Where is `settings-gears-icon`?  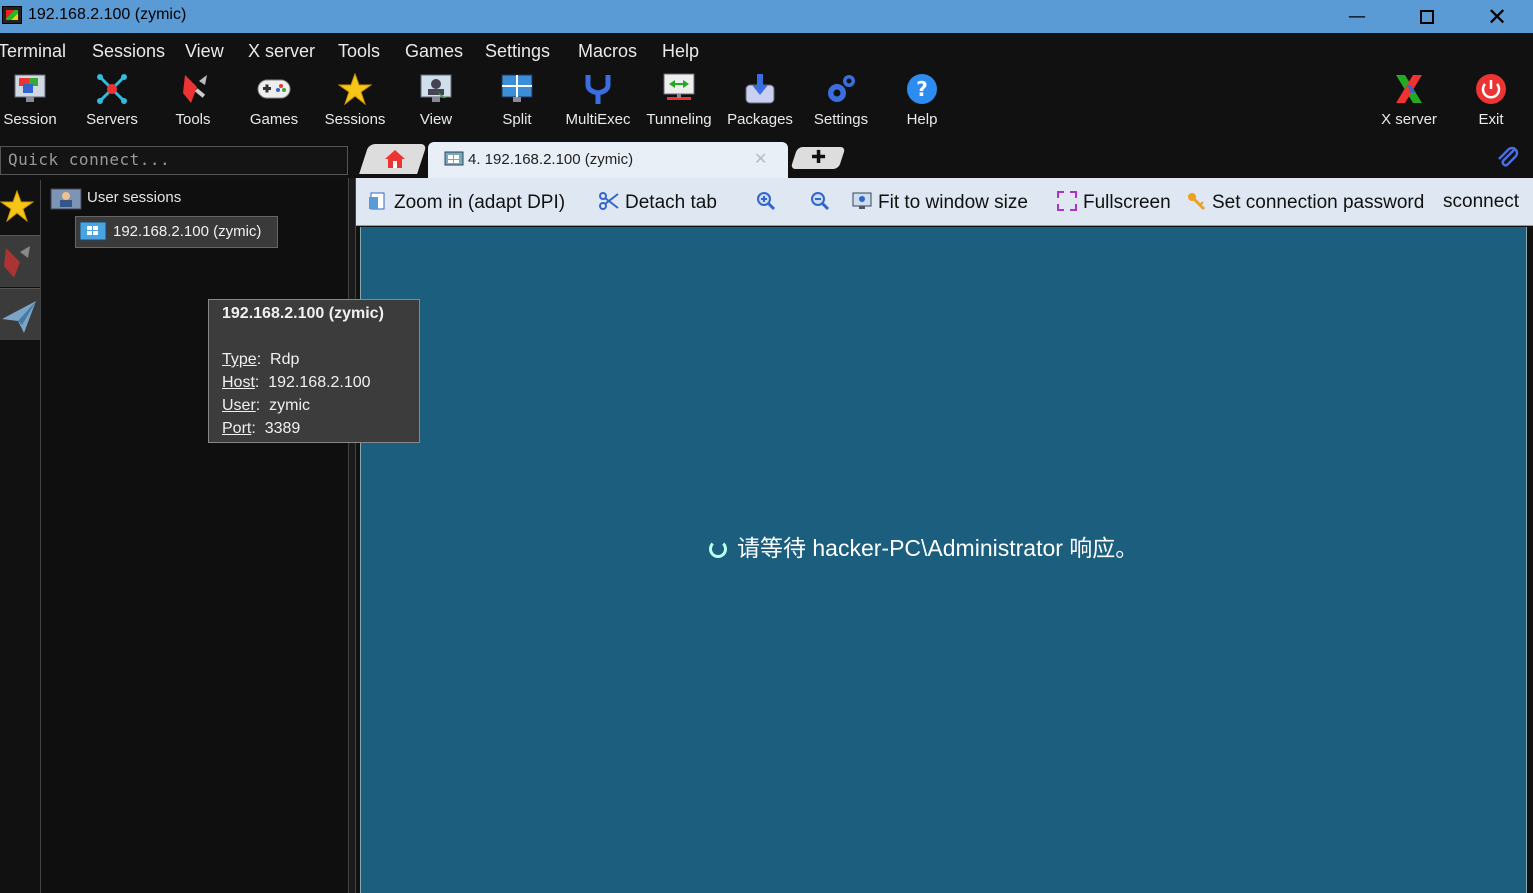
settings-gears-icon is located at coordinates (841, 89).